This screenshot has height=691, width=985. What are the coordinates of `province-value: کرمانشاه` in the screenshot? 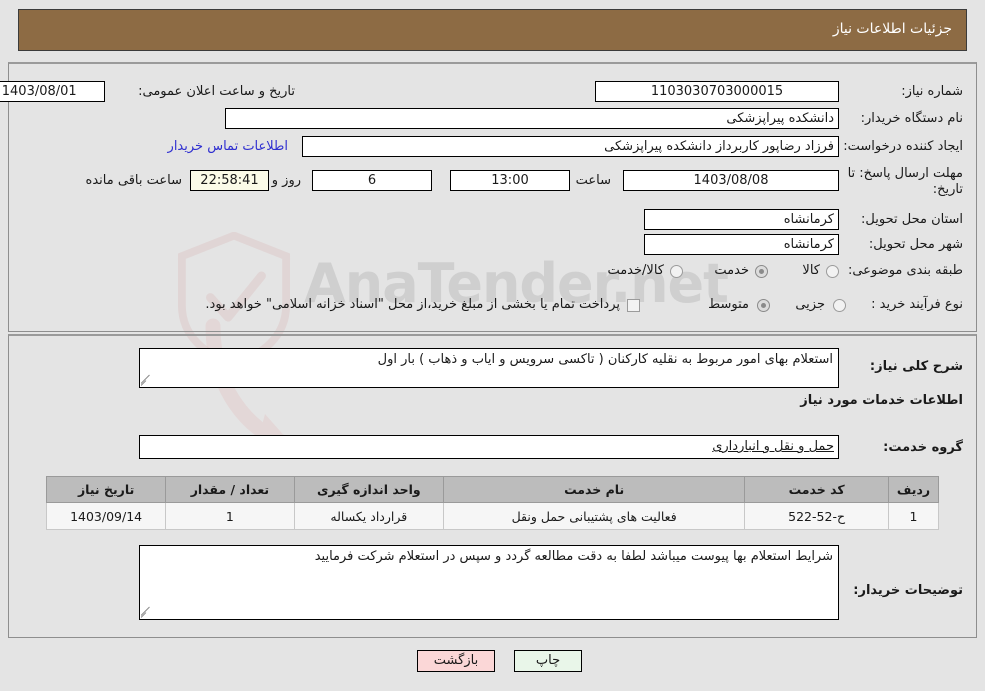 It's located at (741, 219).